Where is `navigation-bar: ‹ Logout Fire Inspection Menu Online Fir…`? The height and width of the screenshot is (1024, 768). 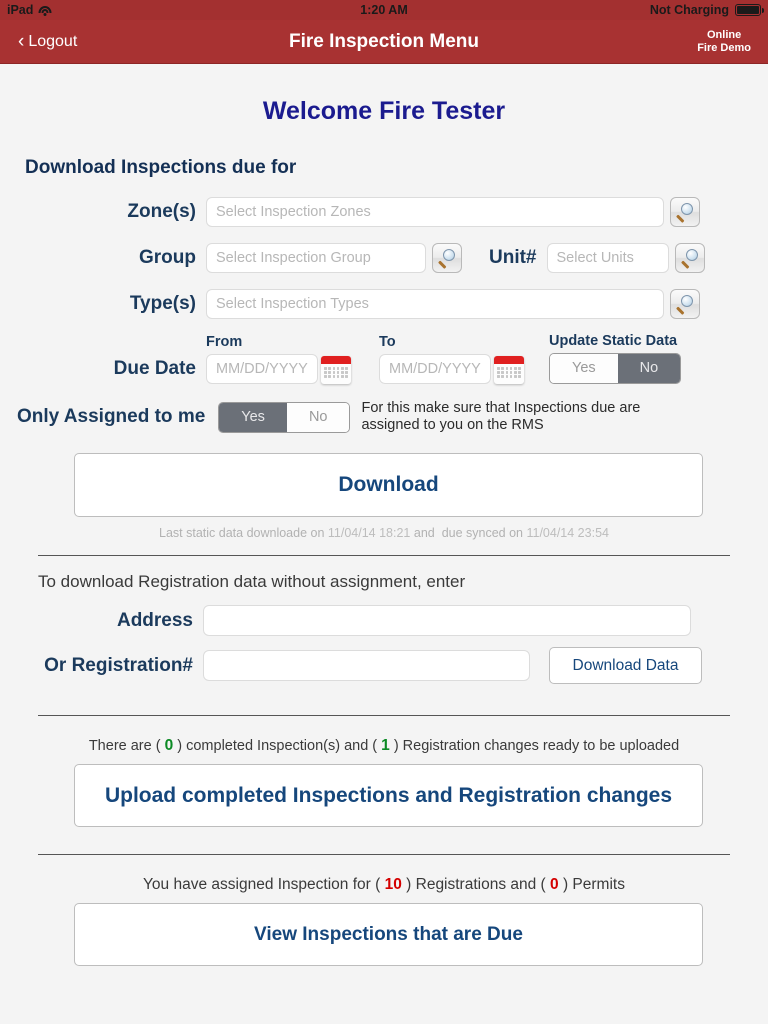 navigation-bar: ‹ Logout Fire Inspection Menu Online Fir… is located at coordinates (384, 42).